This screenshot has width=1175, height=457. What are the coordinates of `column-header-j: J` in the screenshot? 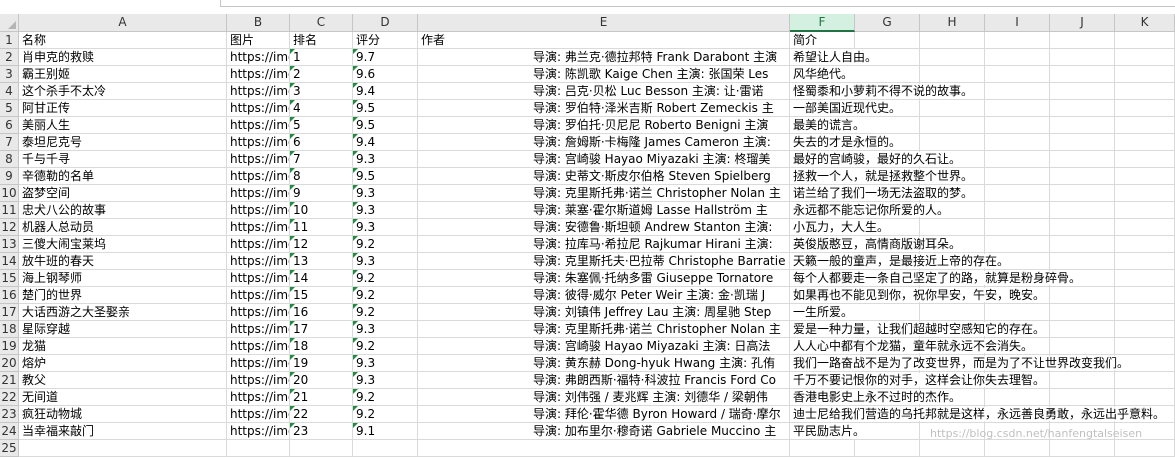 It's located at (1082, 23).